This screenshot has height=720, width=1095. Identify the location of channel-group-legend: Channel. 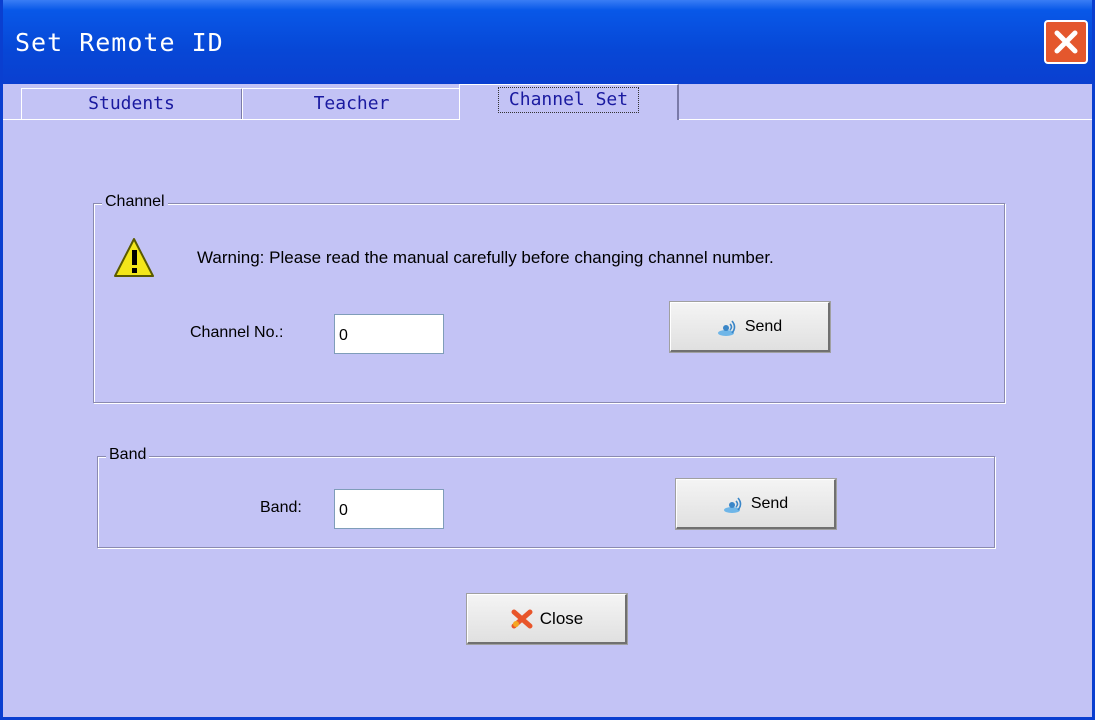
(135, 202).